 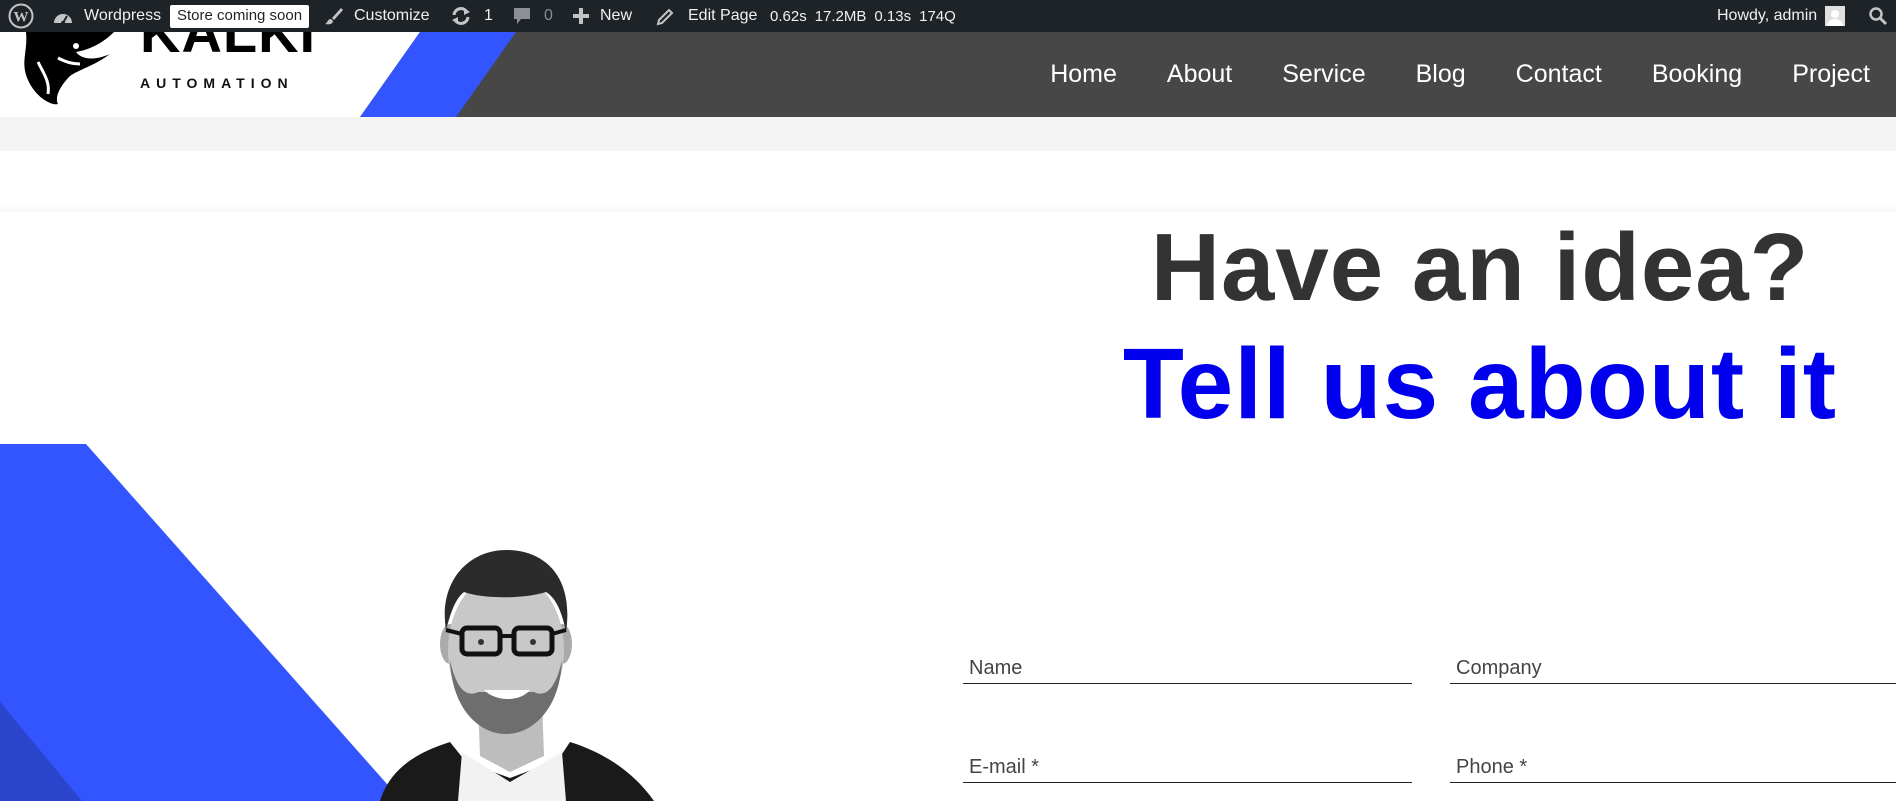 What do you see at coordinates (1480, 267) in the screenshot?
I see `hero-headline: Have an idea?` at bounding box center [1480, 267].